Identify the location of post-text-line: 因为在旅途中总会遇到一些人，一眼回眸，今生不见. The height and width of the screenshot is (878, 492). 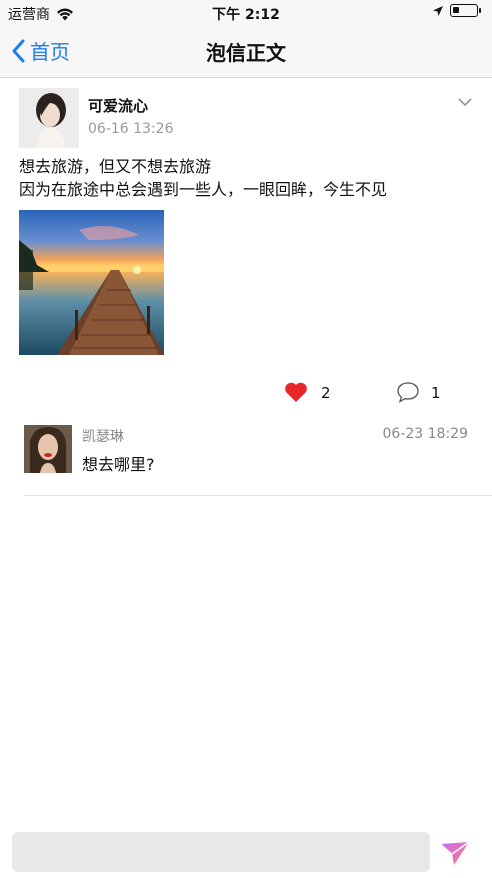
(203, 189).